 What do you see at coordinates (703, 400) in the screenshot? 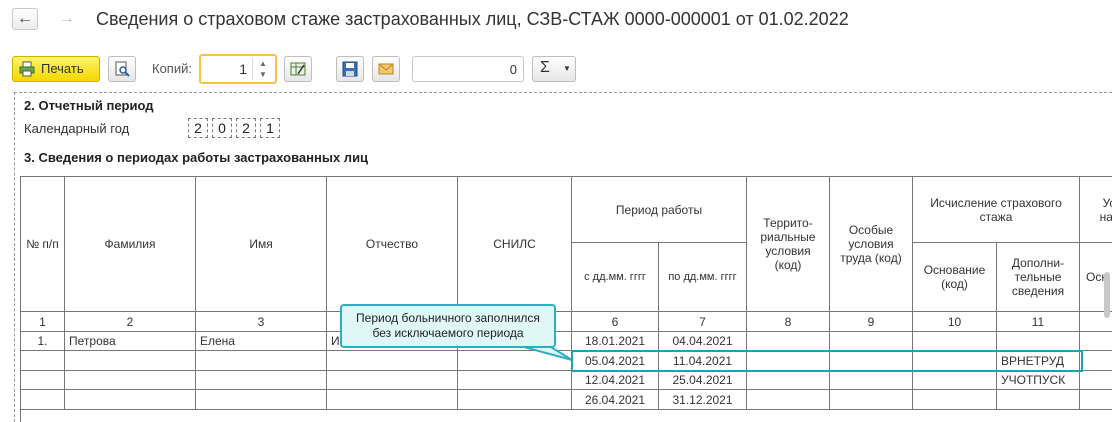
I see `table-cell-to: 31.12.2021` at bounding box center [703, 400].